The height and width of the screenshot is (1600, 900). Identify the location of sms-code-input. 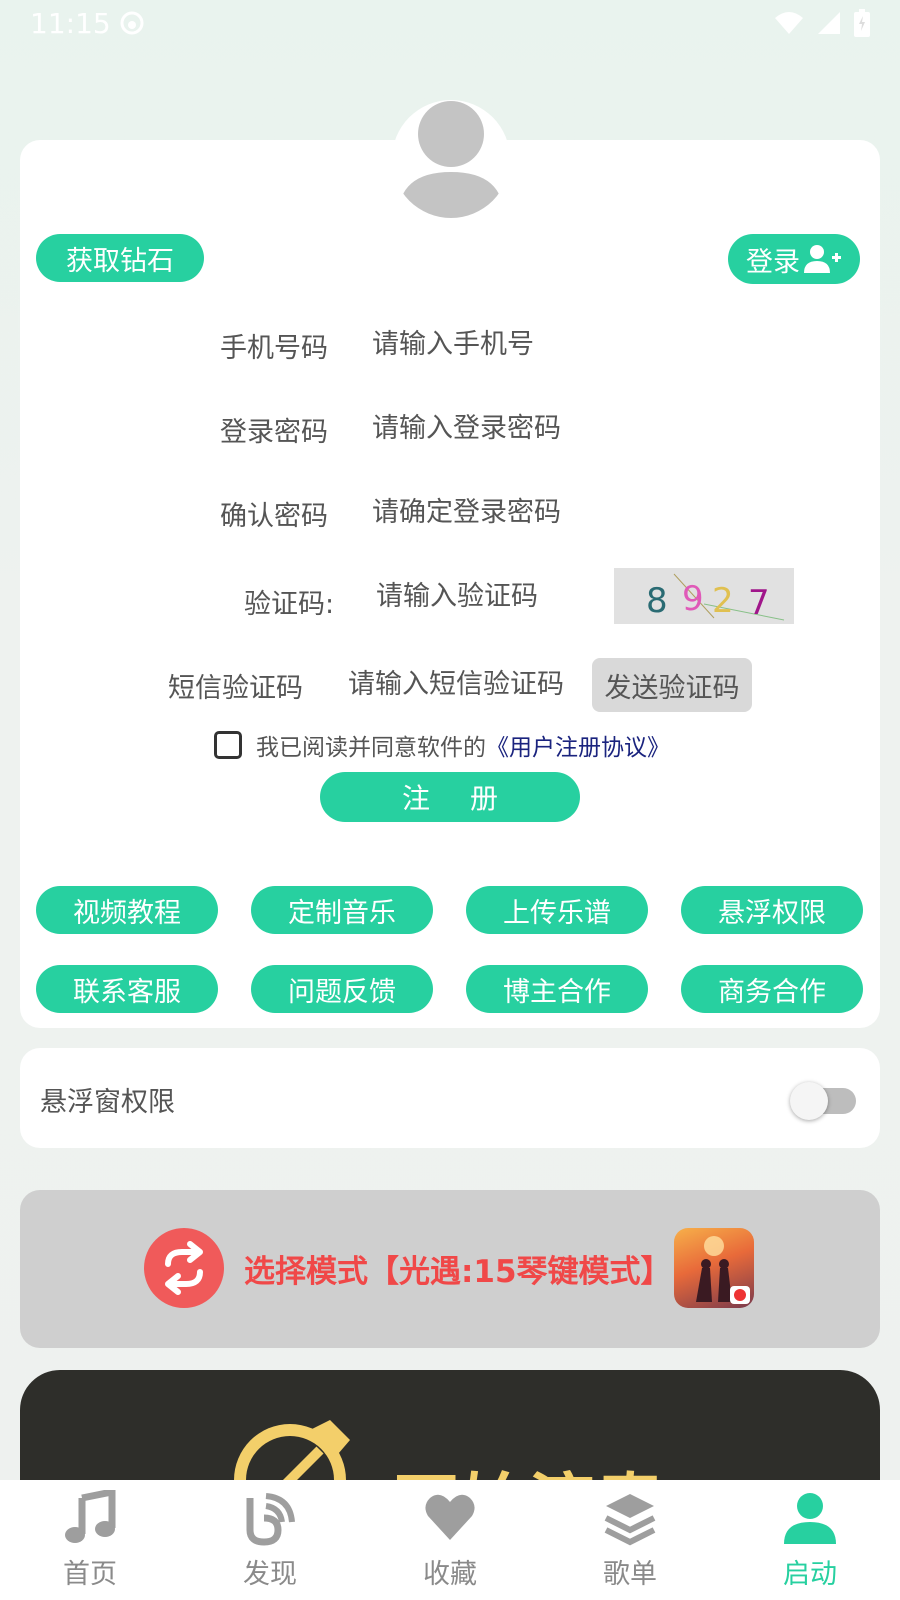
(466, 684).